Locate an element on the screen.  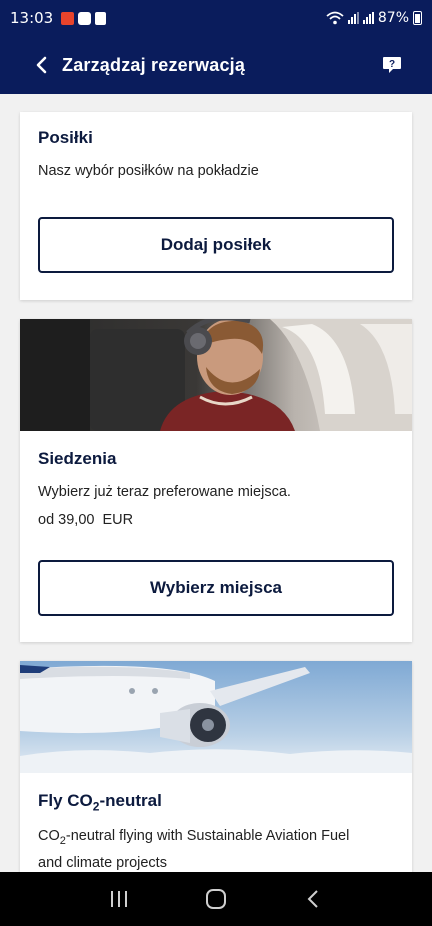
seats-title: Siedzenia is located at coordinates (77, 458).